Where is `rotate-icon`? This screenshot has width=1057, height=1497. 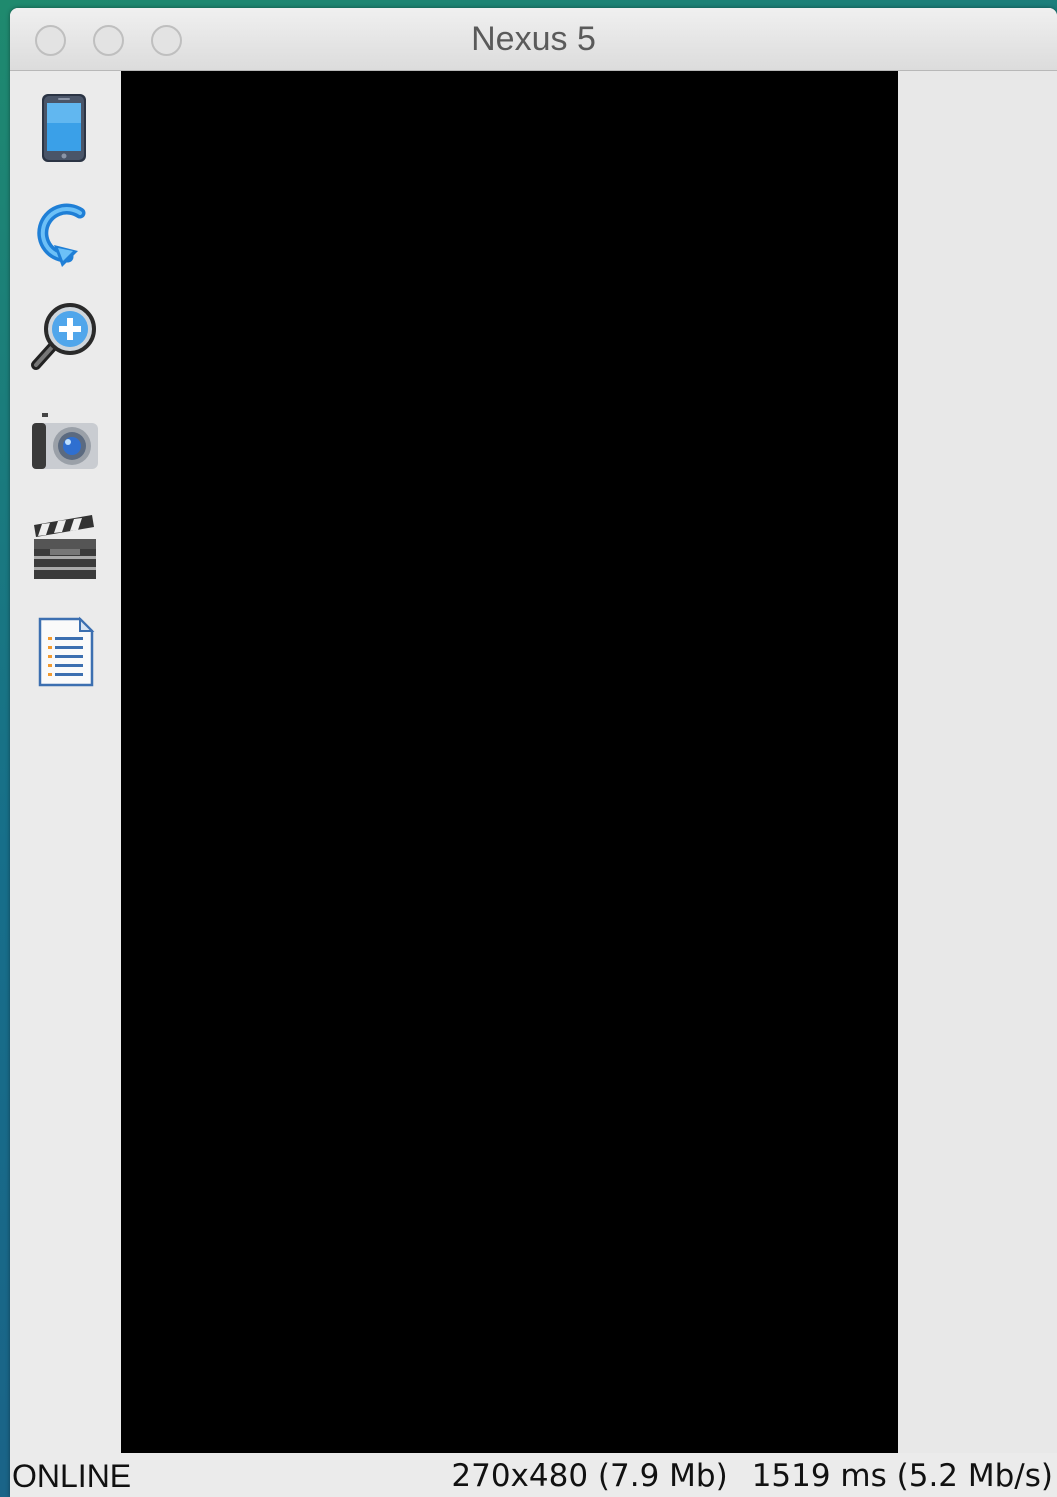
rotate-icon is located at coordinates (61, 235).